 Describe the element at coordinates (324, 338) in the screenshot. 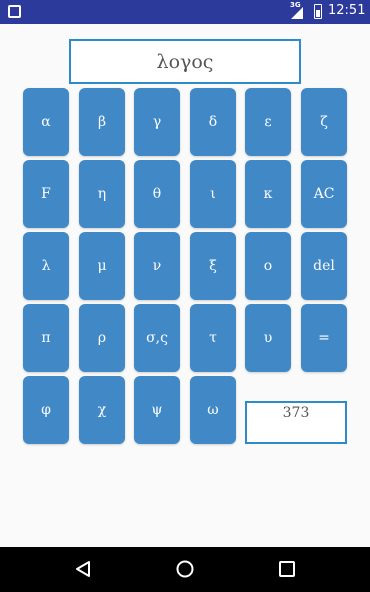

I see `equals-button: =` at that location.